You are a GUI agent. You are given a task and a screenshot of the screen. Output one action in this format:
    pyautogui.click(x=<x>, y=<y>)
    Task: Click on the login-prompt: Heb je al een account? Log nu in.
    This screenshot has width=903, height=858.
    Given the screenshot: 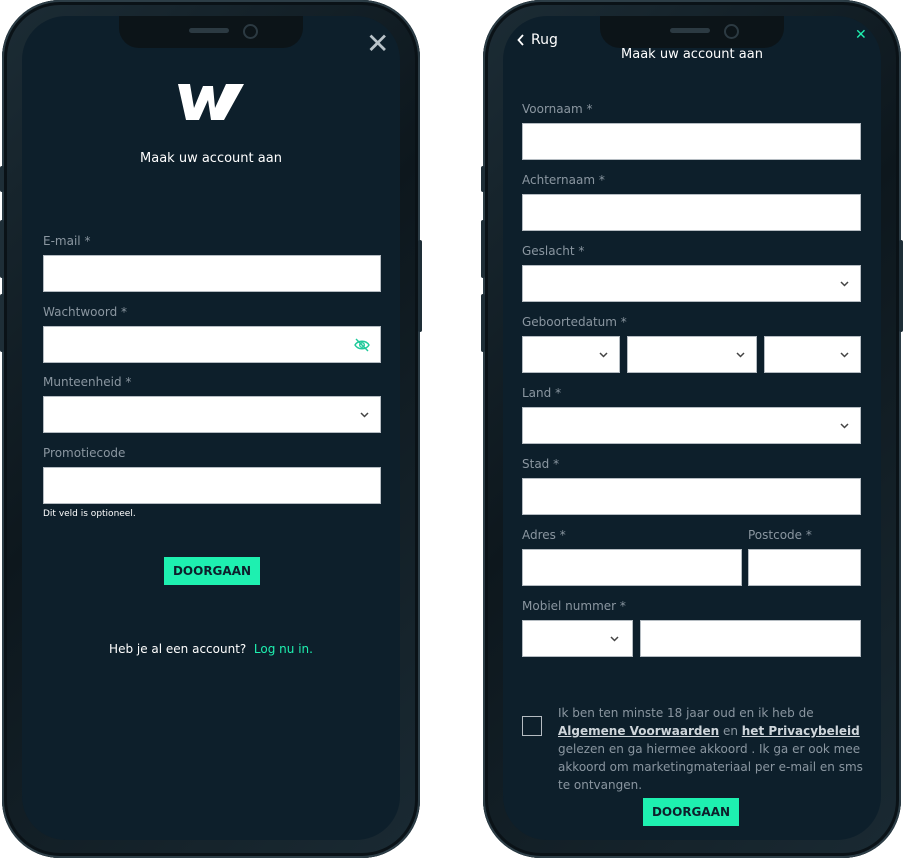 What is the action you would take?
    pyautogui.click(x=211, y=649)
    